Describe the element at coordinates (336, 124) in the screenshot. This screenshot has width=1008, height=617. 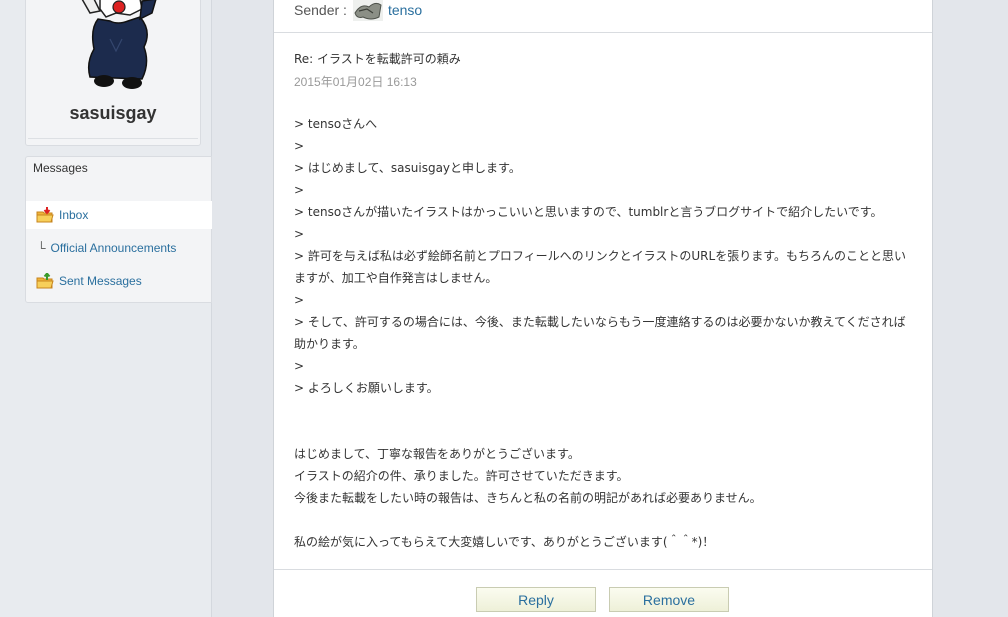
I see `message-body-line: > tensoさんへ` at that location.